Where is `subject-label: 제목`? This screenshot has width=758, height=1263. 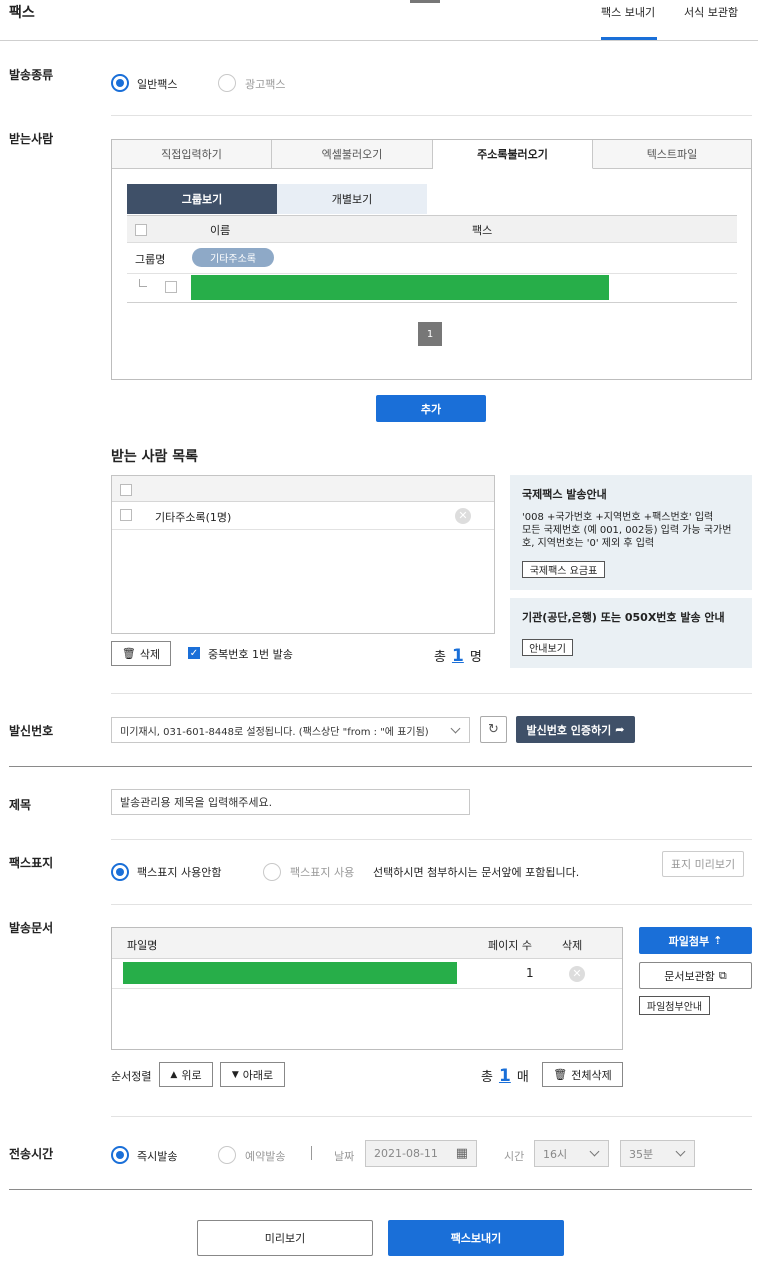
subject-label: 제목 is located at coordinates (20, 805).